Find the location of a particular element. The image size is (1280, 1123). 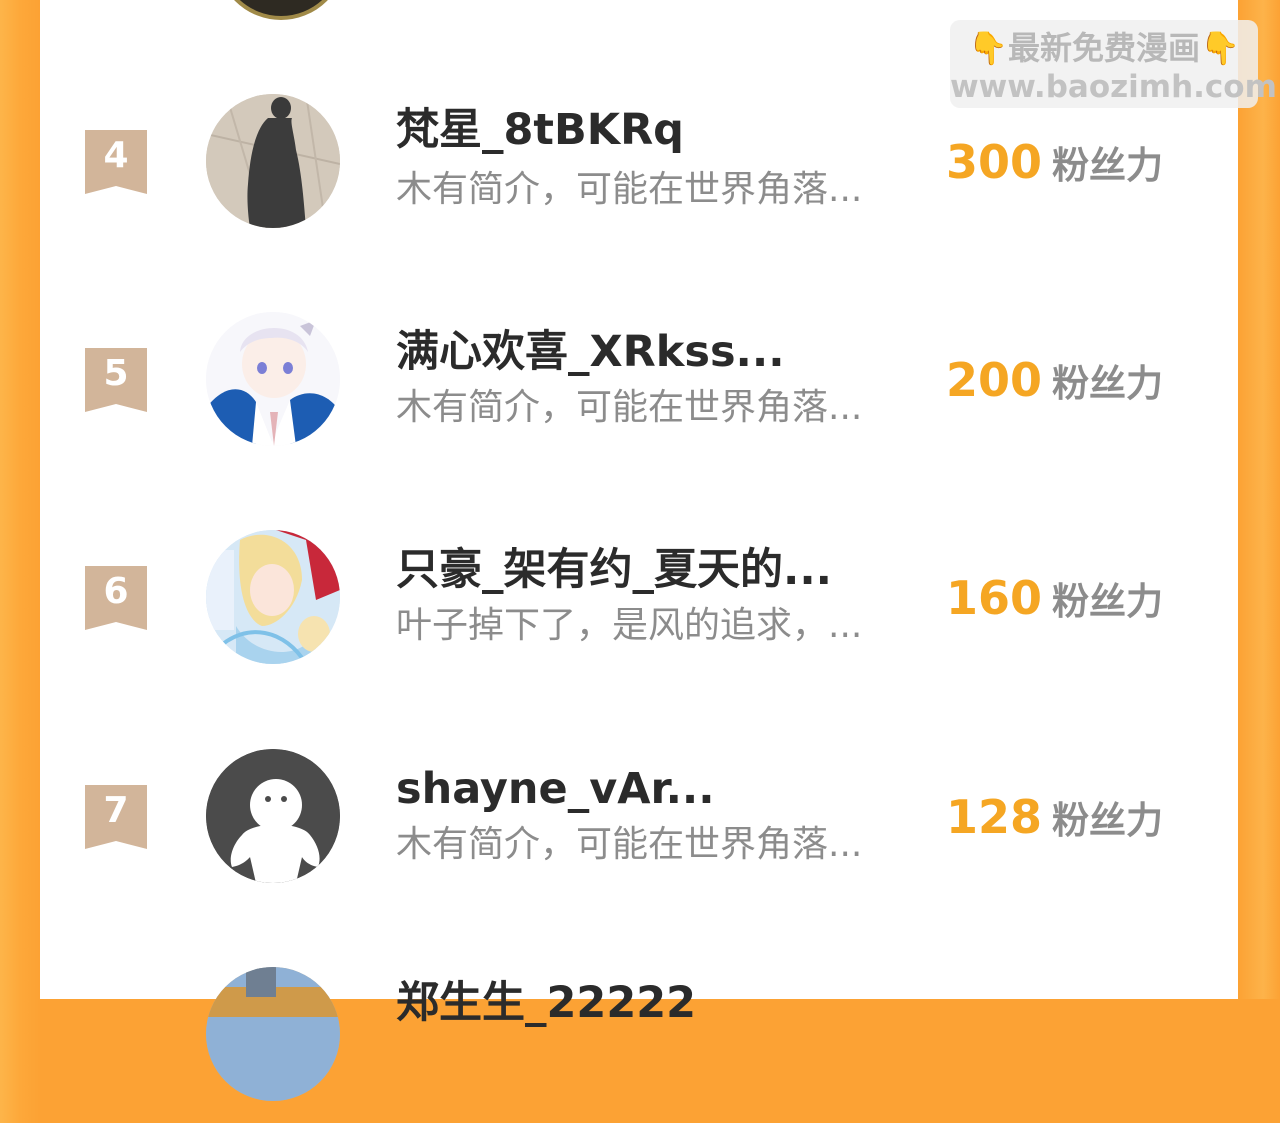

rank-badge: 5 is located at coordinates (116, 380).